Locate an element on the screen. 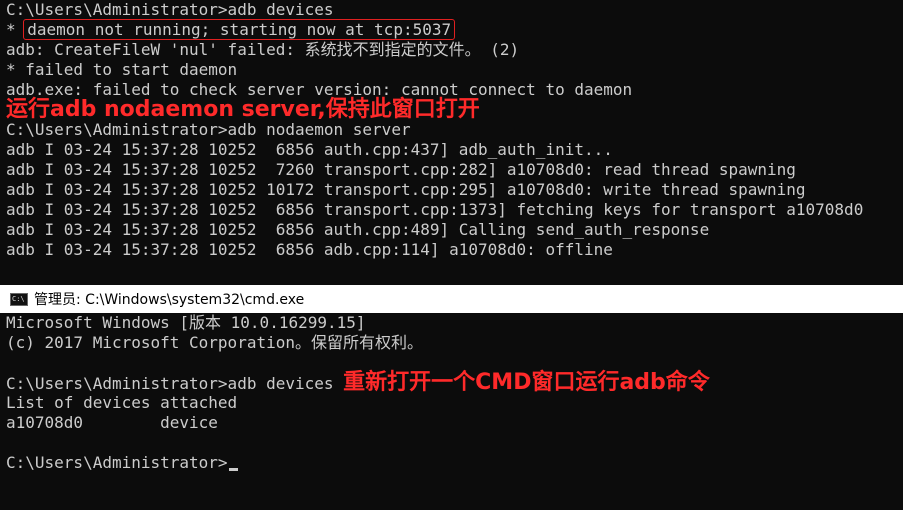  cmd-icon is located at coordinates (19, 299).